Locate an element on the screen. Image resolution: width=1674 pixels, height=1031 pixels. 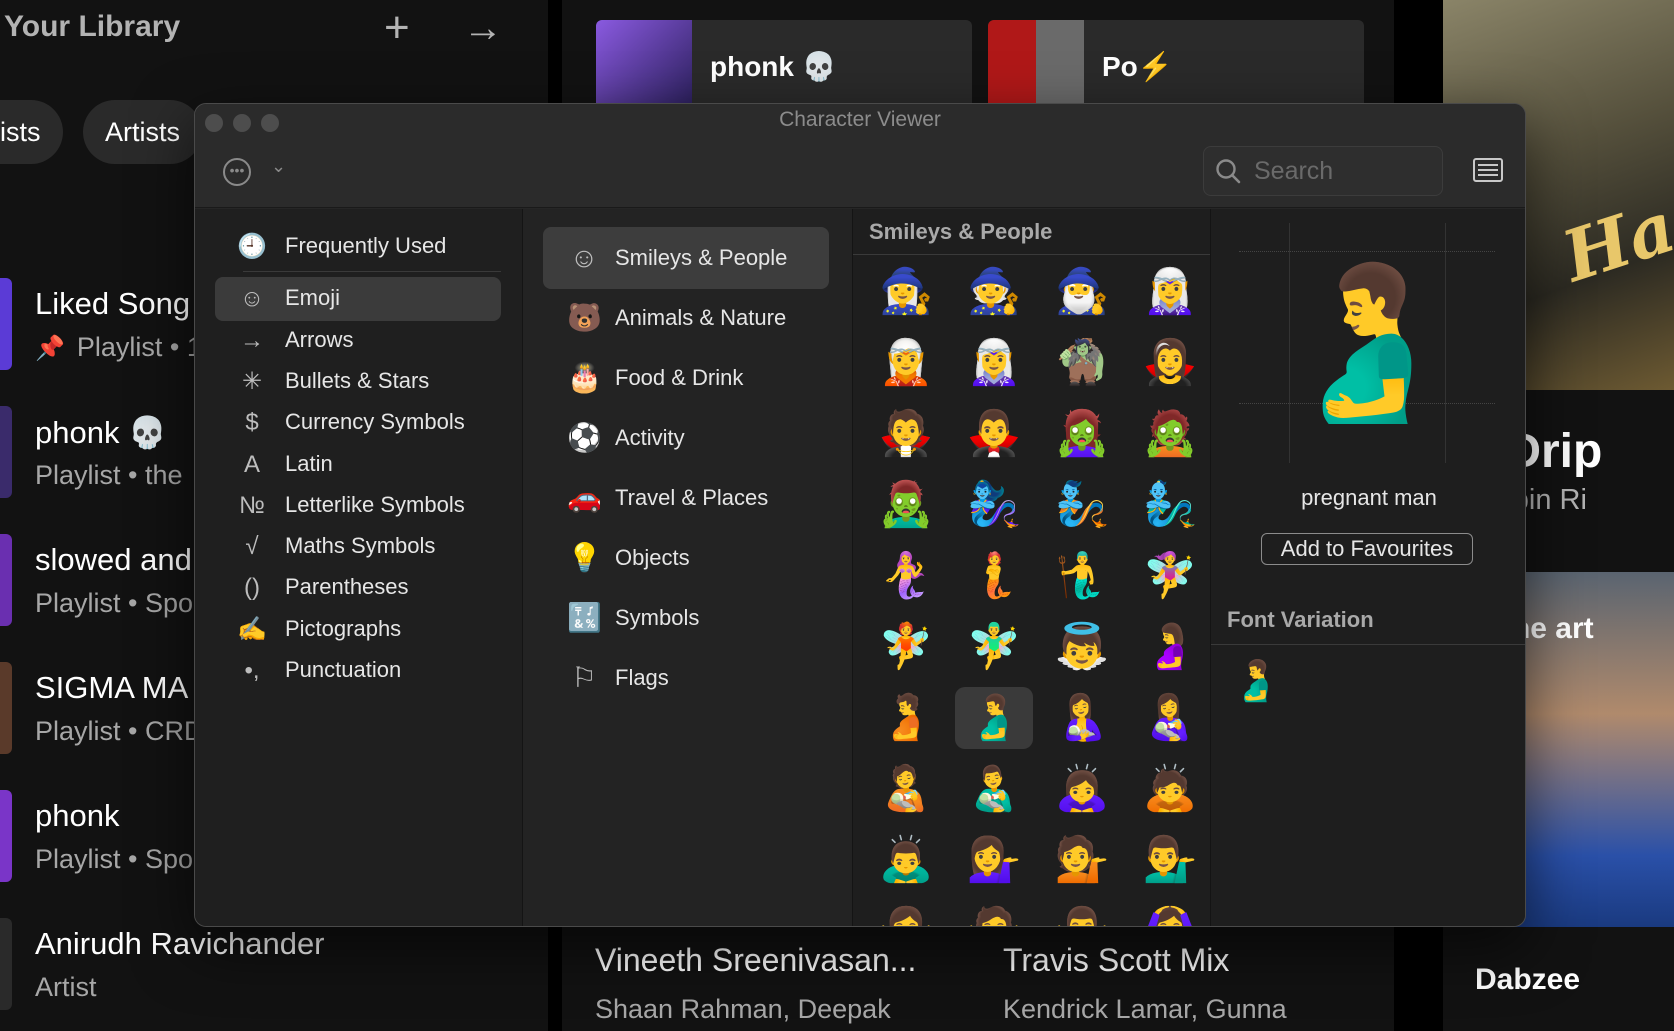
emoji-cell: 🧙‍♀️ is located at coordinates (906, 292).